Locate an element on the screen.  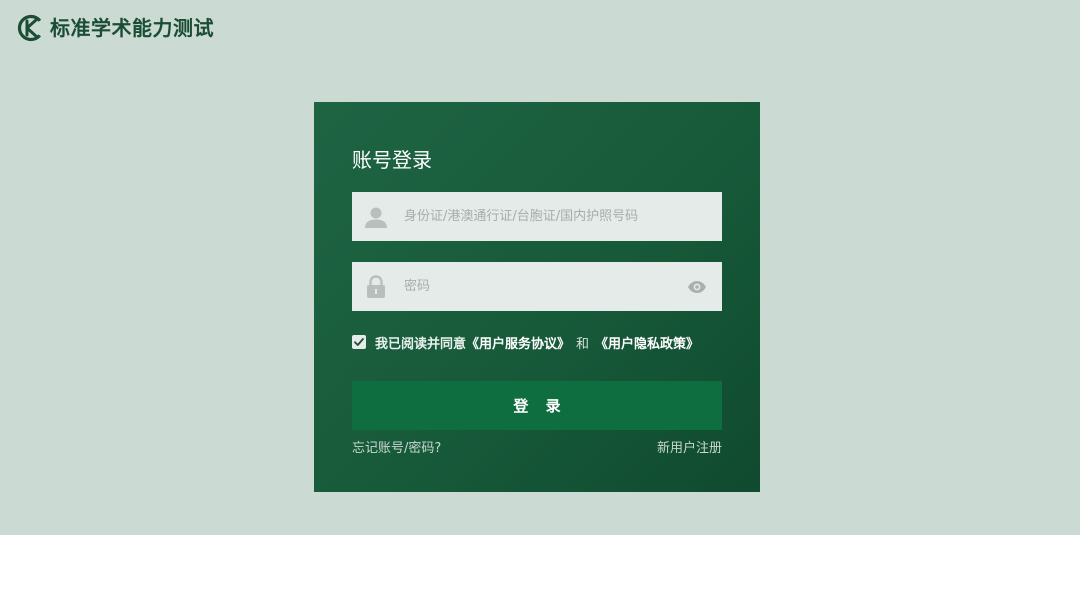
eye-icon is located at coordinates (697, 287).